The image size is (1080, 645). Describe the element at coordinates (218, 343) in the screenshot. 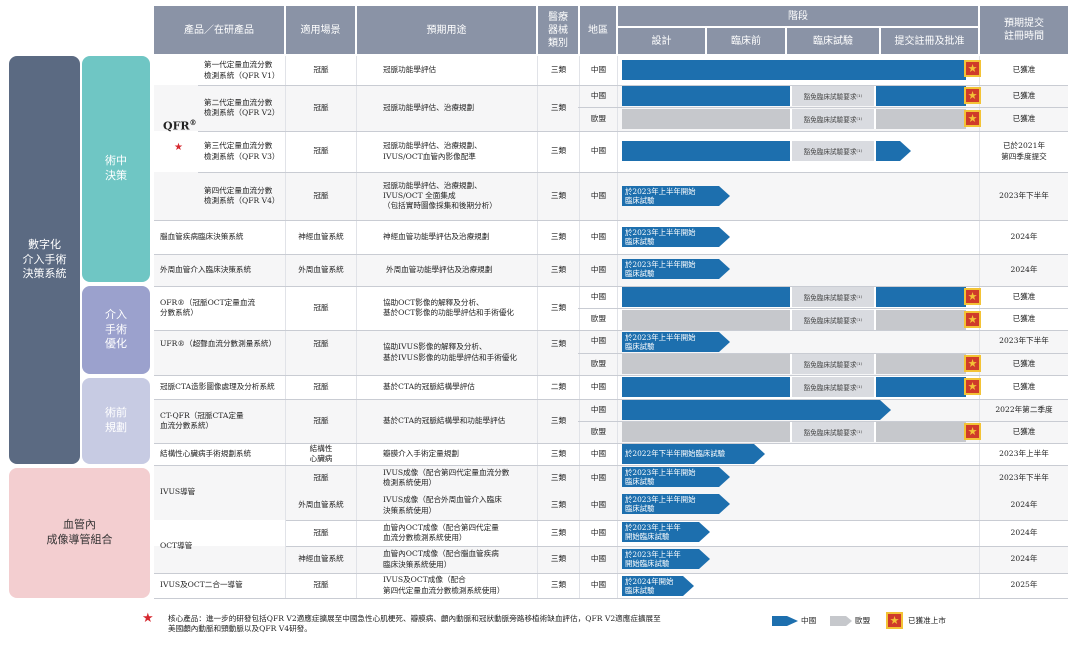

I see `product-ufr: UFR®（超聲血流分數測量系統）` at that location.